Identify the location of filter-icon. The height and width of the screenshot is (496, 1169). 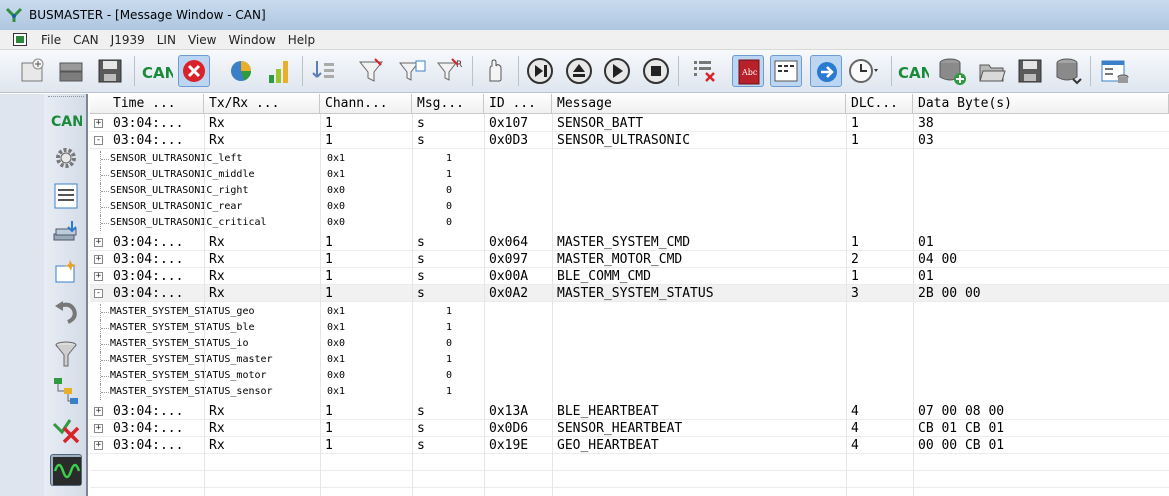
(371, 71).